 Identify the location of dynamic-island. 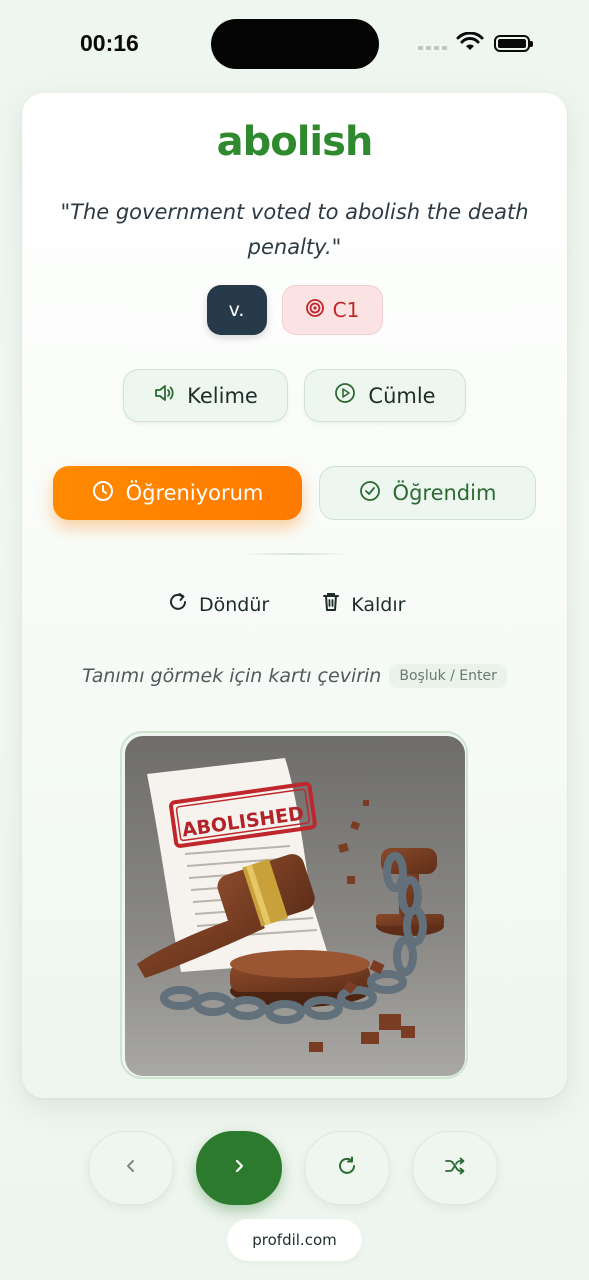
(295, 44).